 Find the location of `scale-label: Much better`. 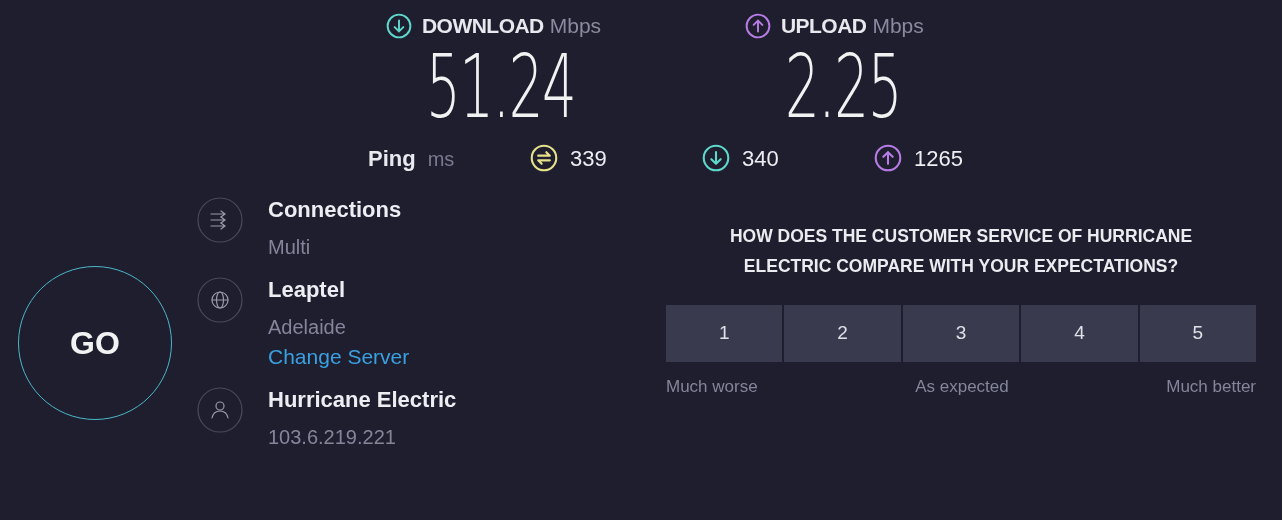

scale-label: Much better is located at coordinates (1211, 386).